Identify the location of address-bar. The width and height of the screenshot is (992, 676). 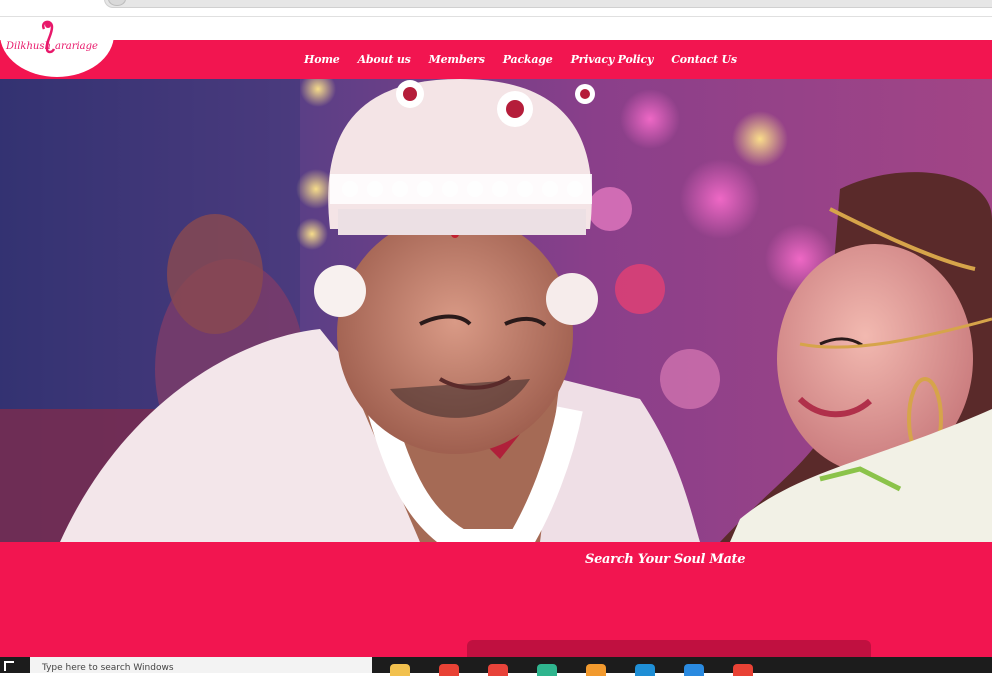
(548, 4).